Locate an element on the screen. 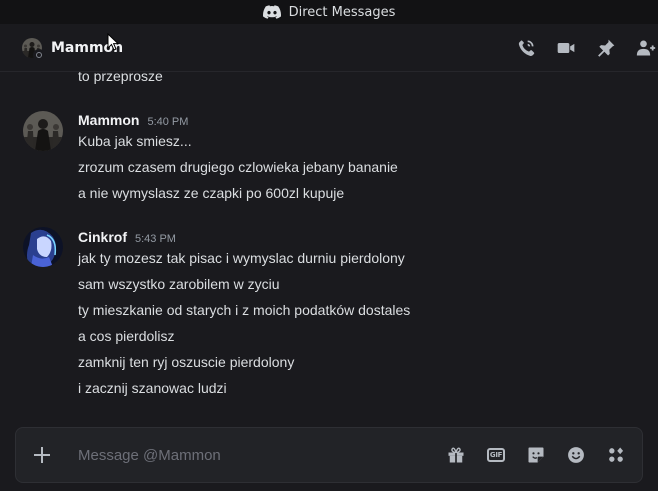 The image size is (658, 491). message-line: i zacznij szanowac ludzi is located at coordinates (152, 388).